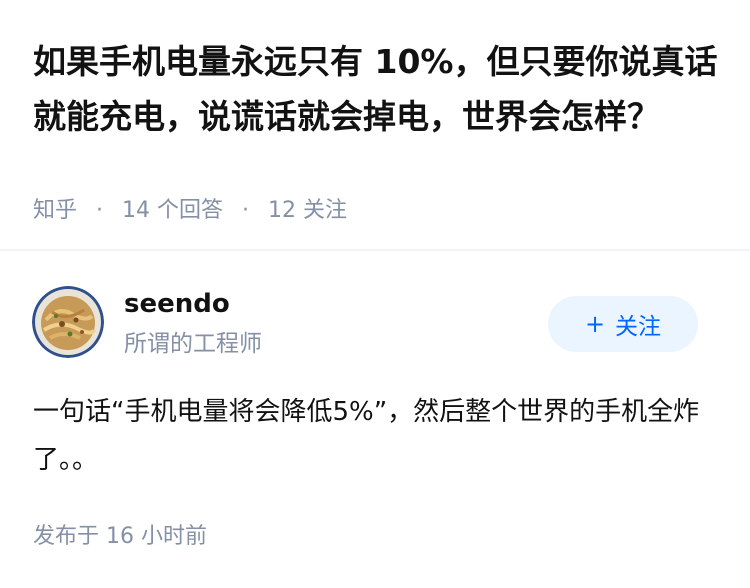  What do you see at coordinates (638, 327) in the screenshot?
I see `follow-button-label: 关注` at bounding box center [638, 327].